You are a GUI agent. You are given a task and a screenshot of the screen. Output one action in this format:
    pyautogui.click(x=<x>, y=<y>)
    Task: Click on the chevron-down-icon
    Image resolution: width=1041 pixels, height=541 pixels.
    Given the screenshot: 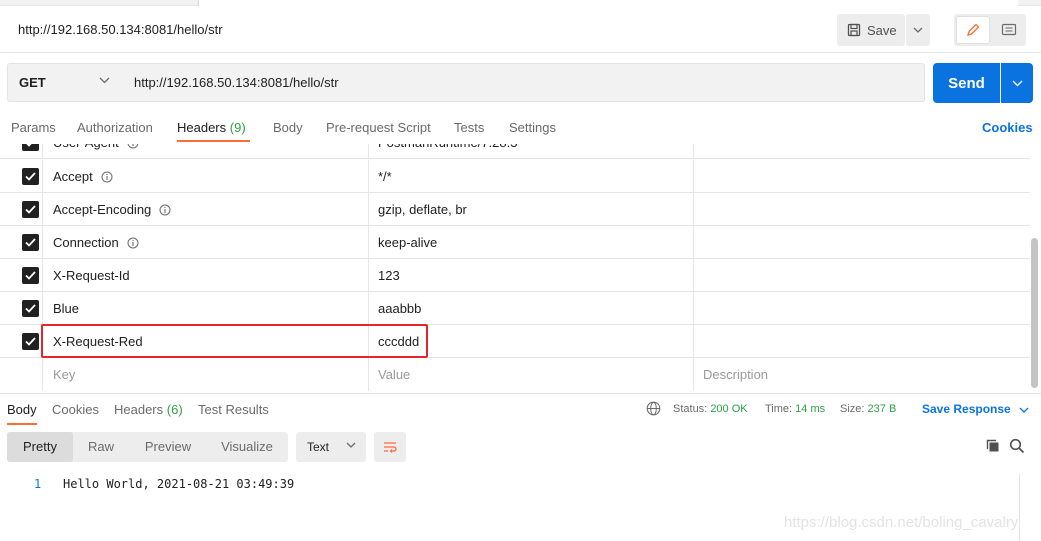 What is the action you would take?
    pyautogui.click(x=1017, y=83)
    